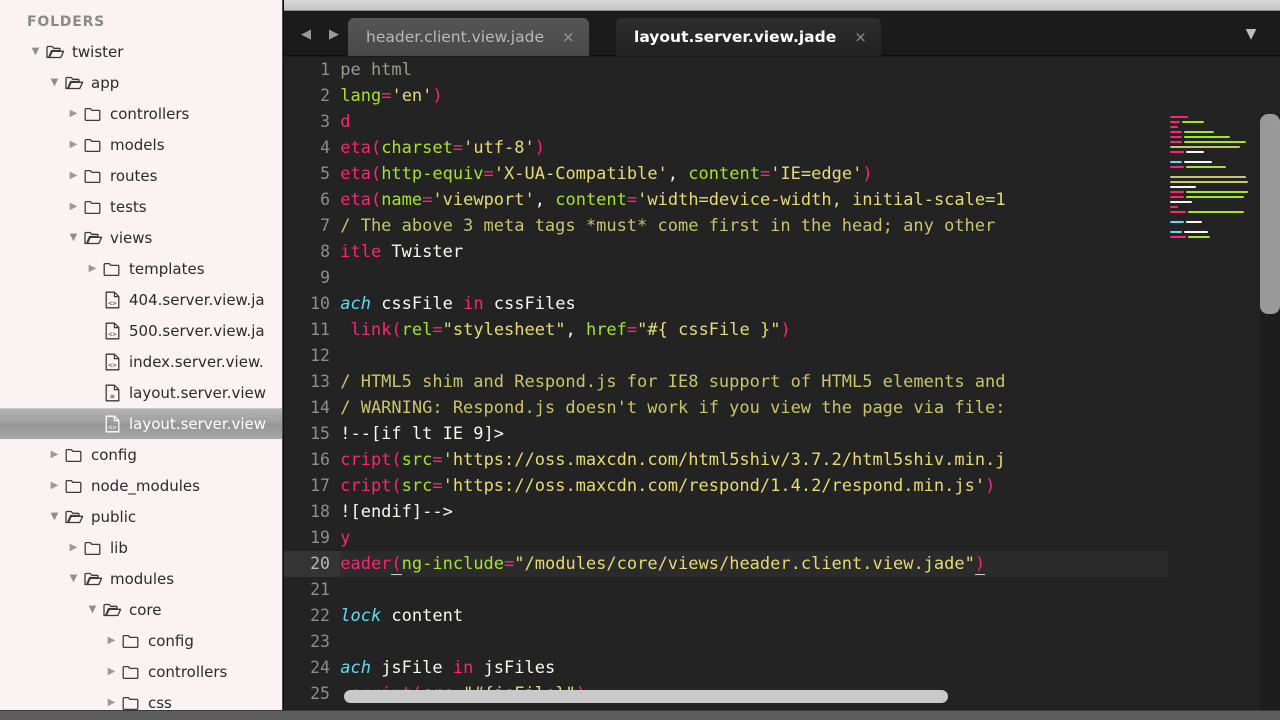  I want to click on code-token: header, so click(366, 564).